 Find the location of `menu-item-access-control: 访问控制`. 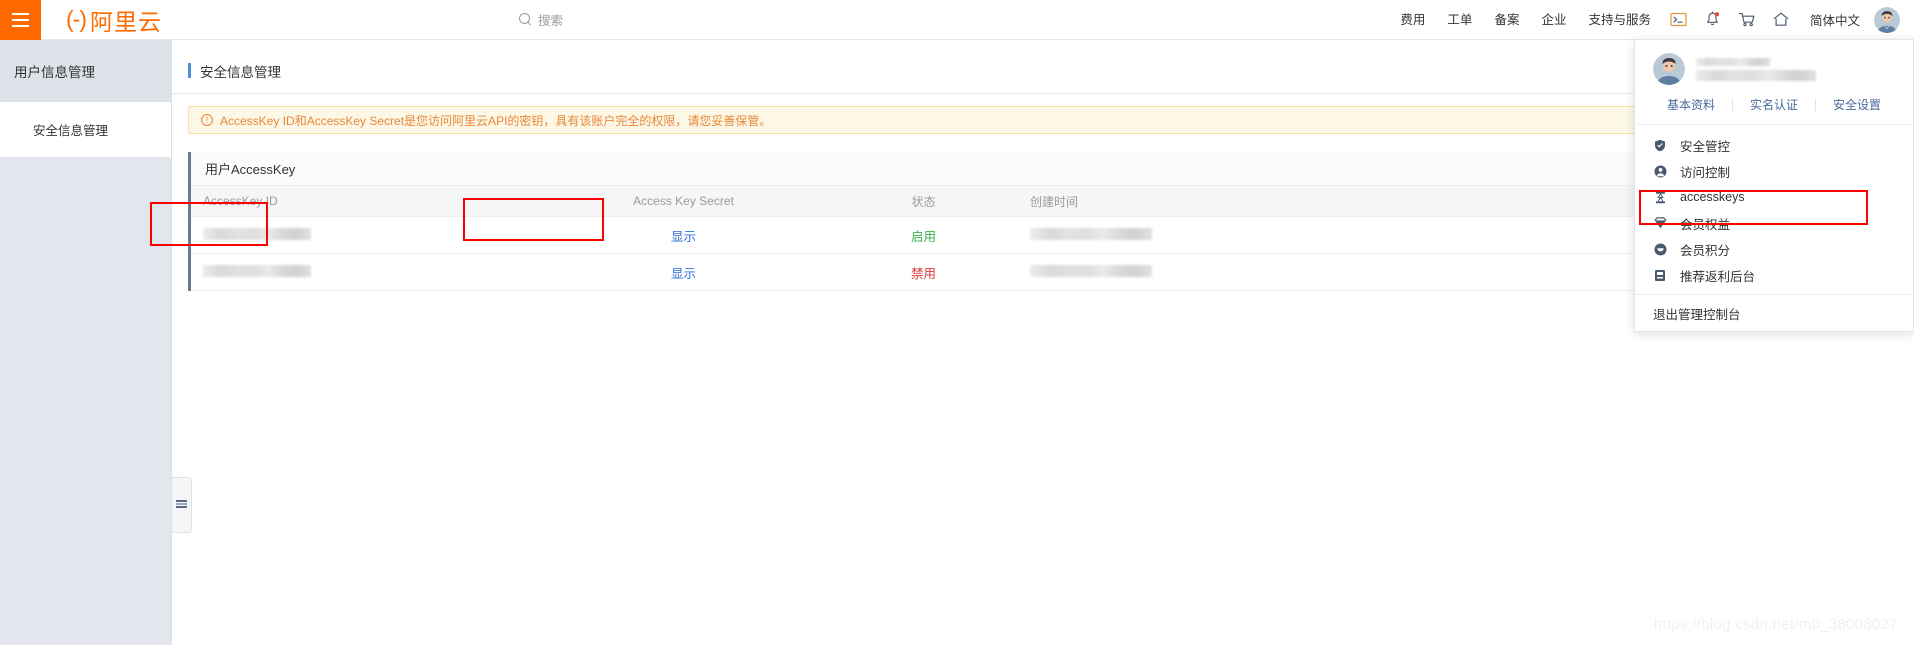

menu-item-access-control: 访问控制 is located at coordinates (1774, 171).